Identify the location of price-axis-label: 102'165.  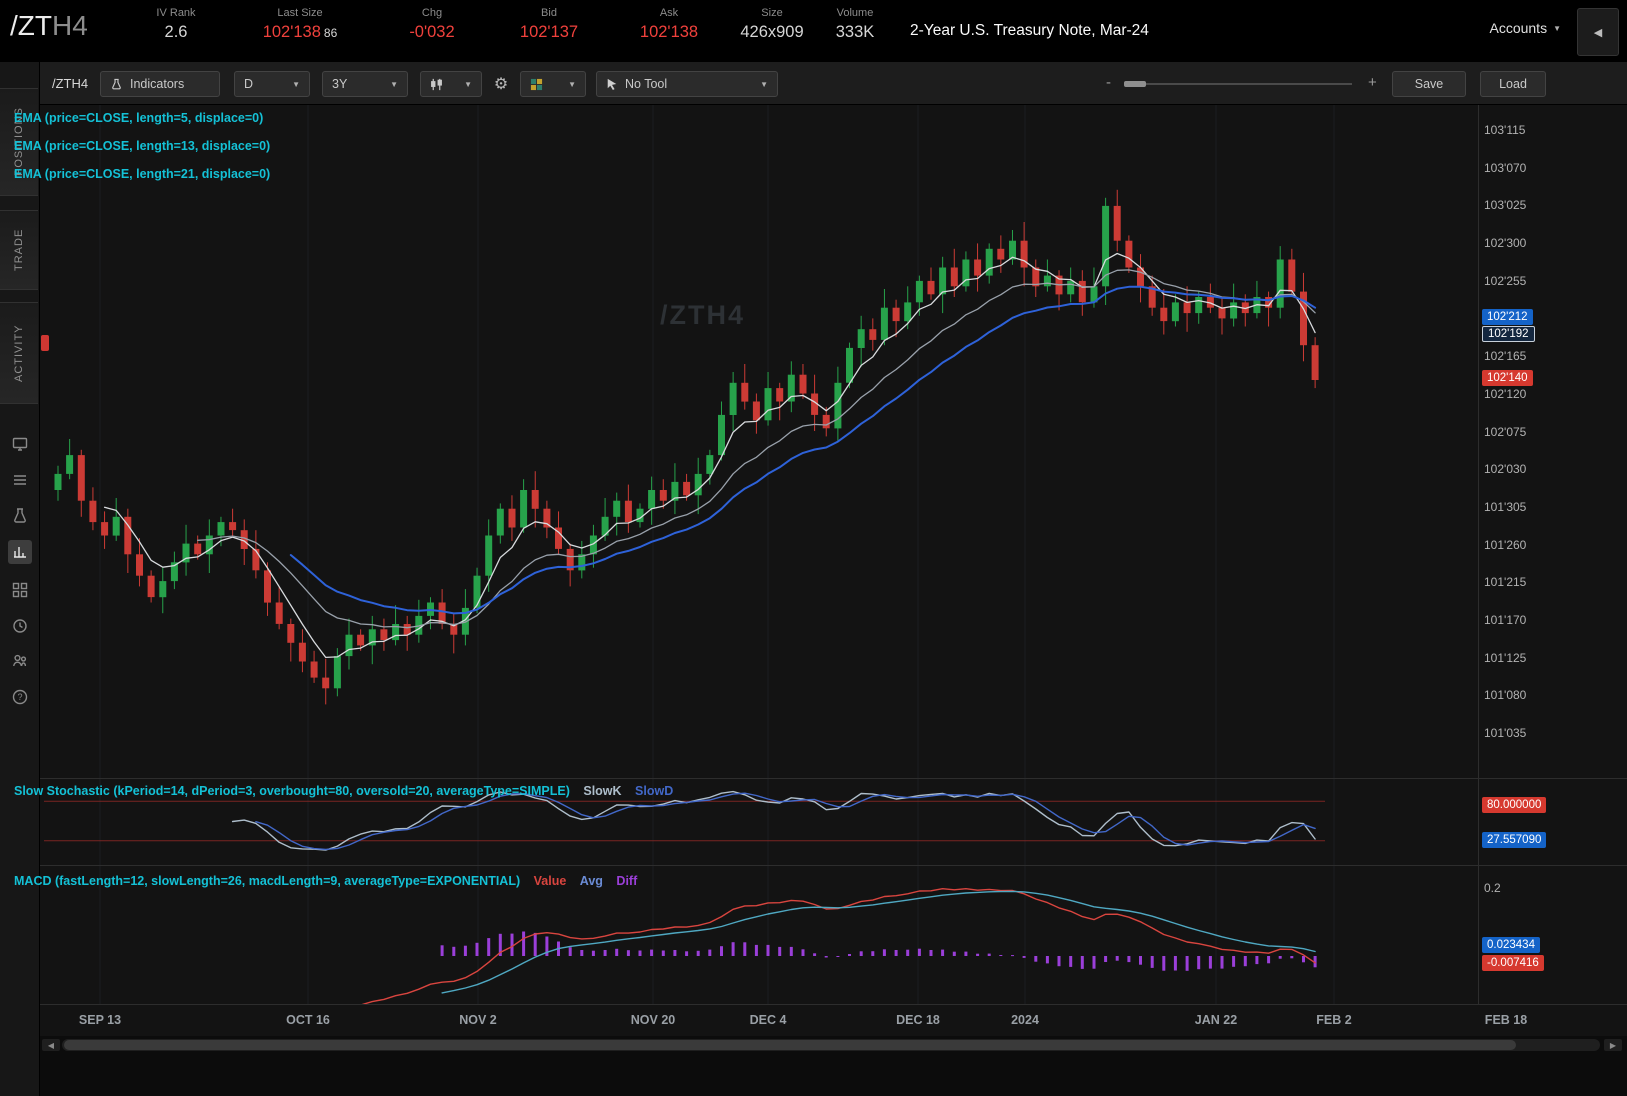
(1505, 356).